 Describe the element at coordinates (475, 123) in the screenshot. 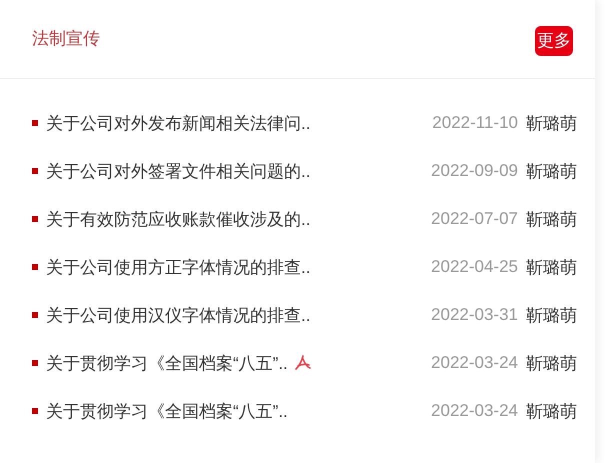

I see `news-date: 2022-11-10` at that location.